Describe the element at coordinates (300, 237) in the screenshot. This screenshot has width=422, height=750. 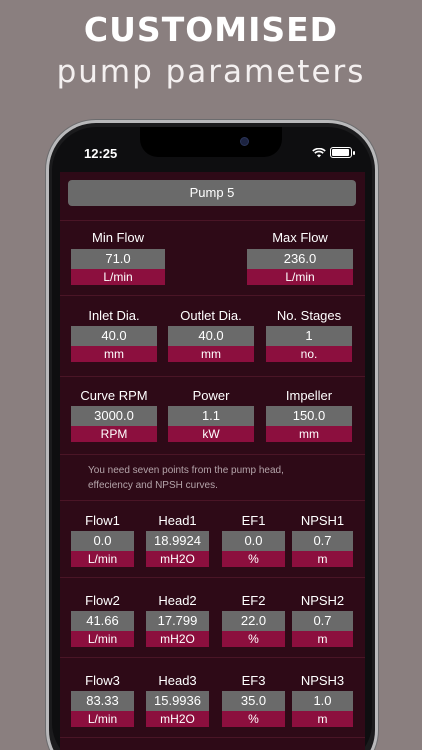
I see `max-flow-label: Max Flow` at that location.